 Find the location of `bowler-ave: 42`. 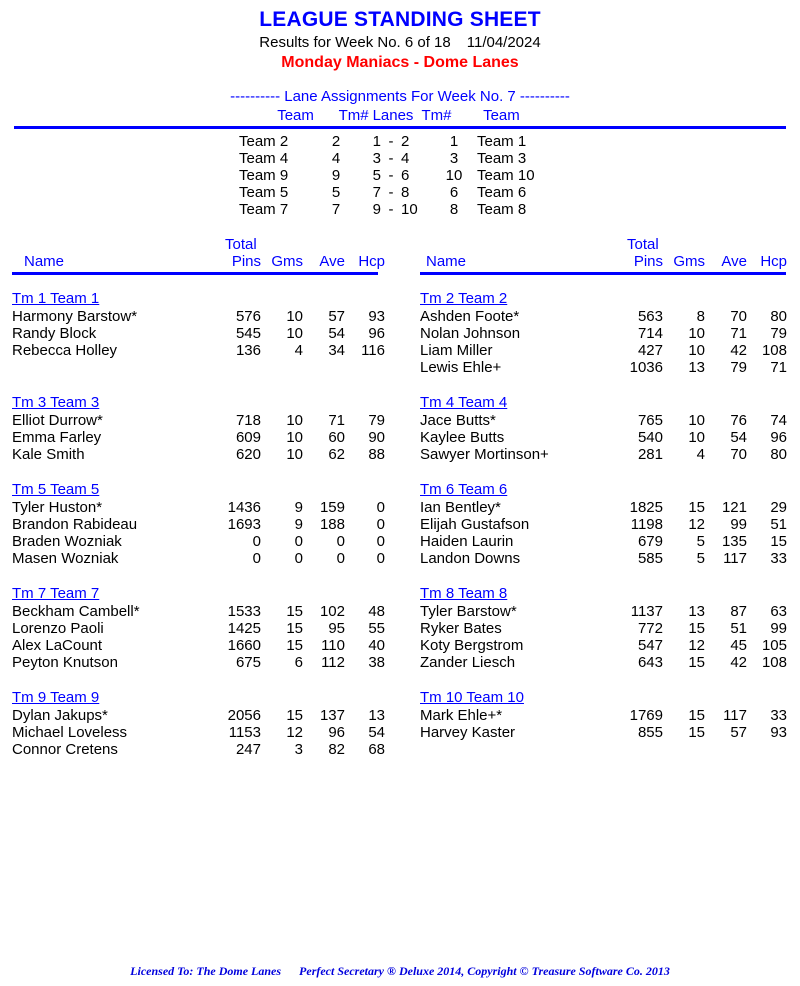

bowler-ave: 42 is located at coordinates (738, 350).